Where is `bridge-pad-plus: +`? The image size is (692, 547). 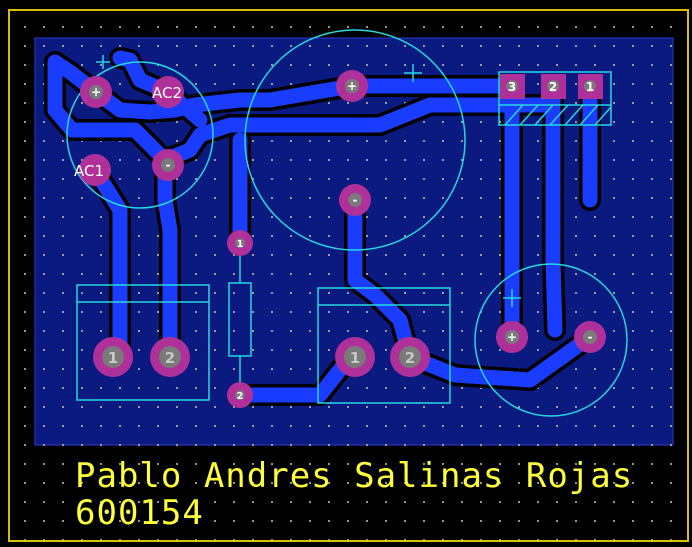 bridge-pad-plus: + is located at coordinates (96, 92).